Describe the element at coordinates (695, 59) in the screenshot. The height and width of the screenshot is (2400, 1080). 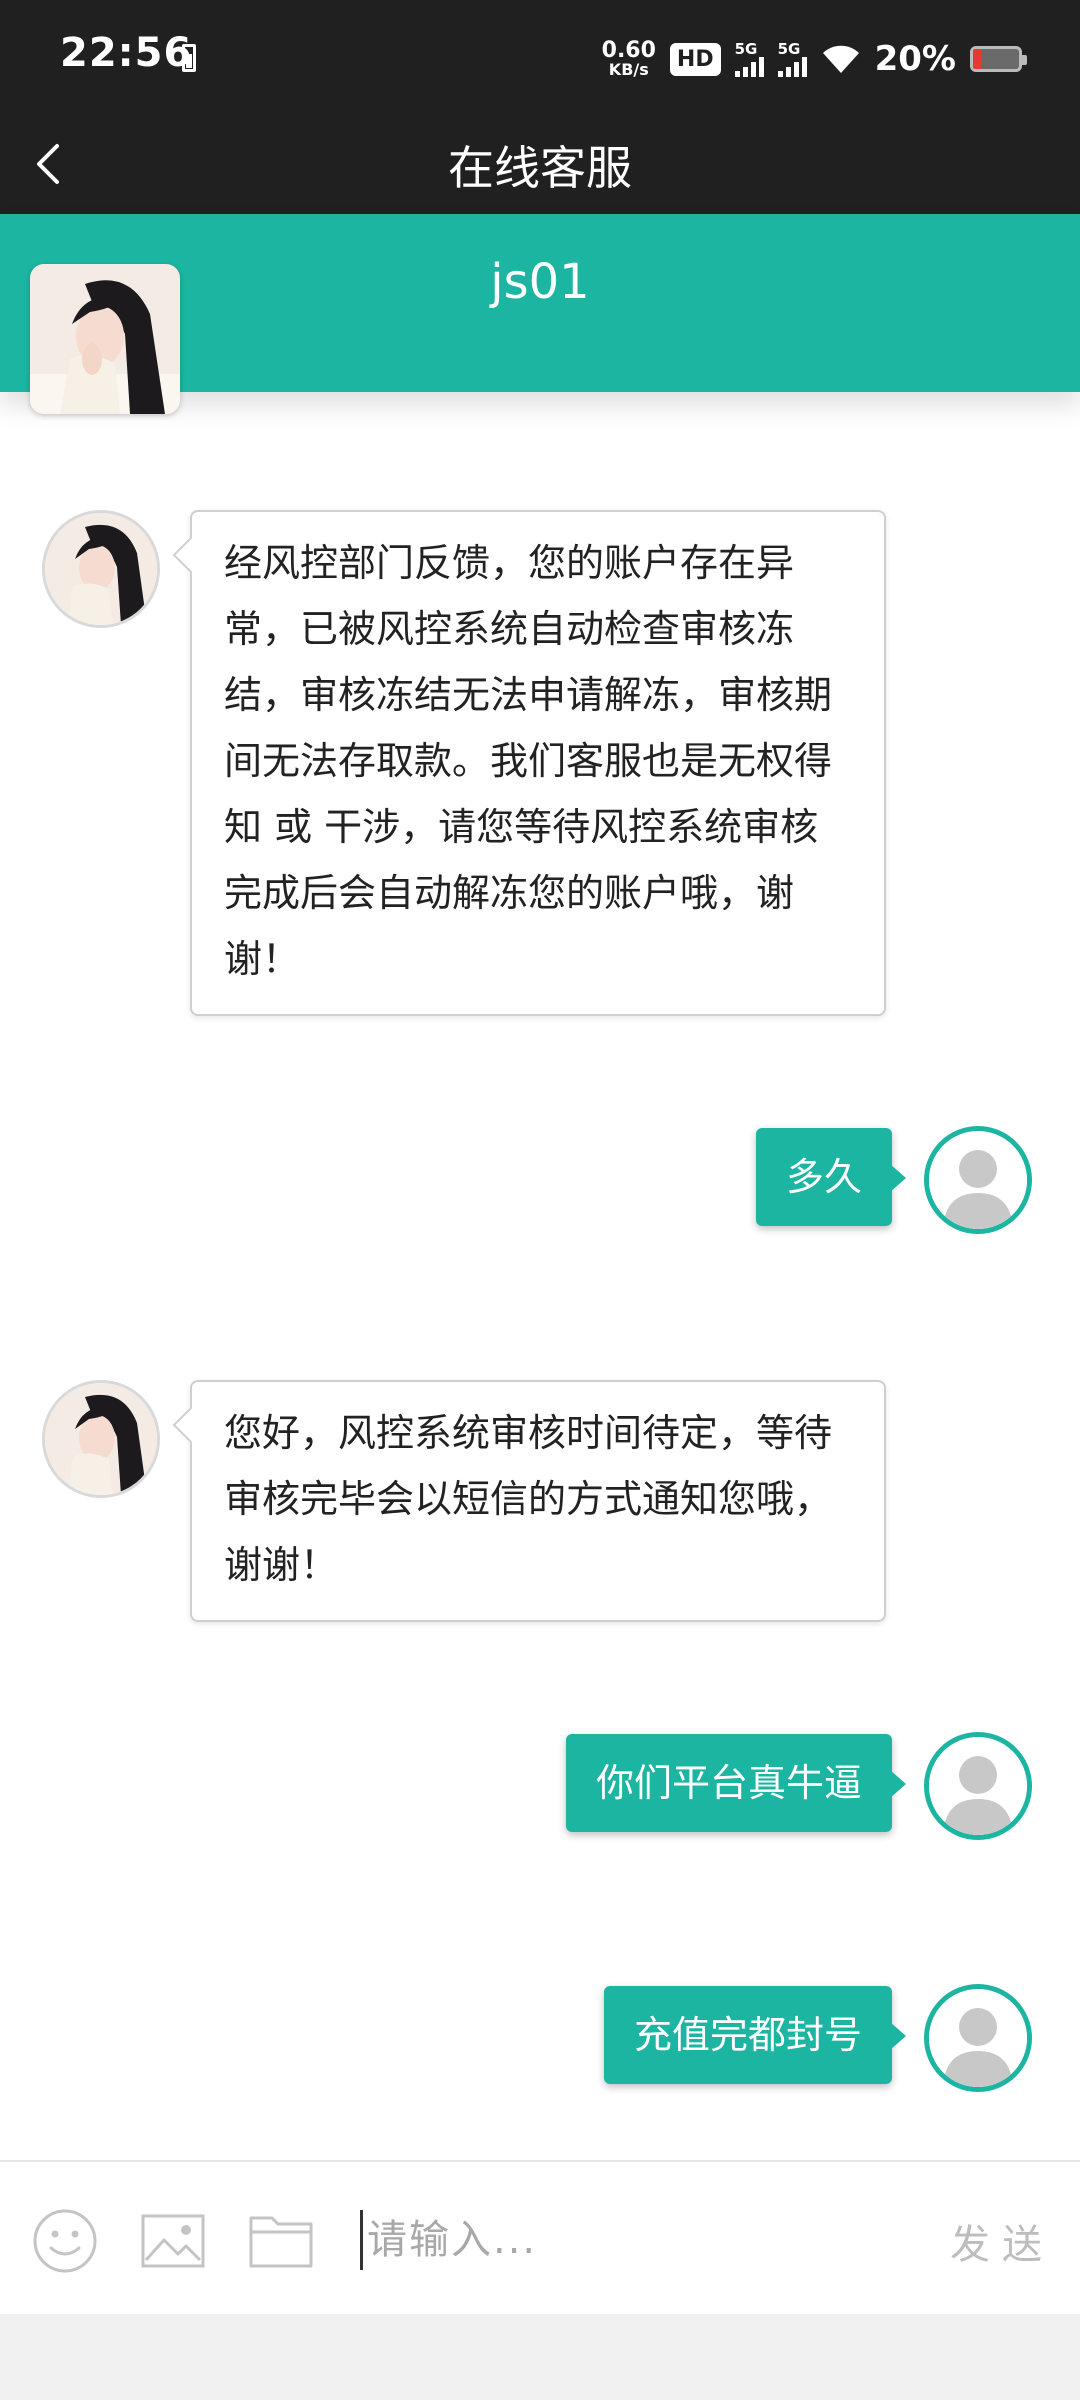
I see `hd-voice-icon: HD` at that location.